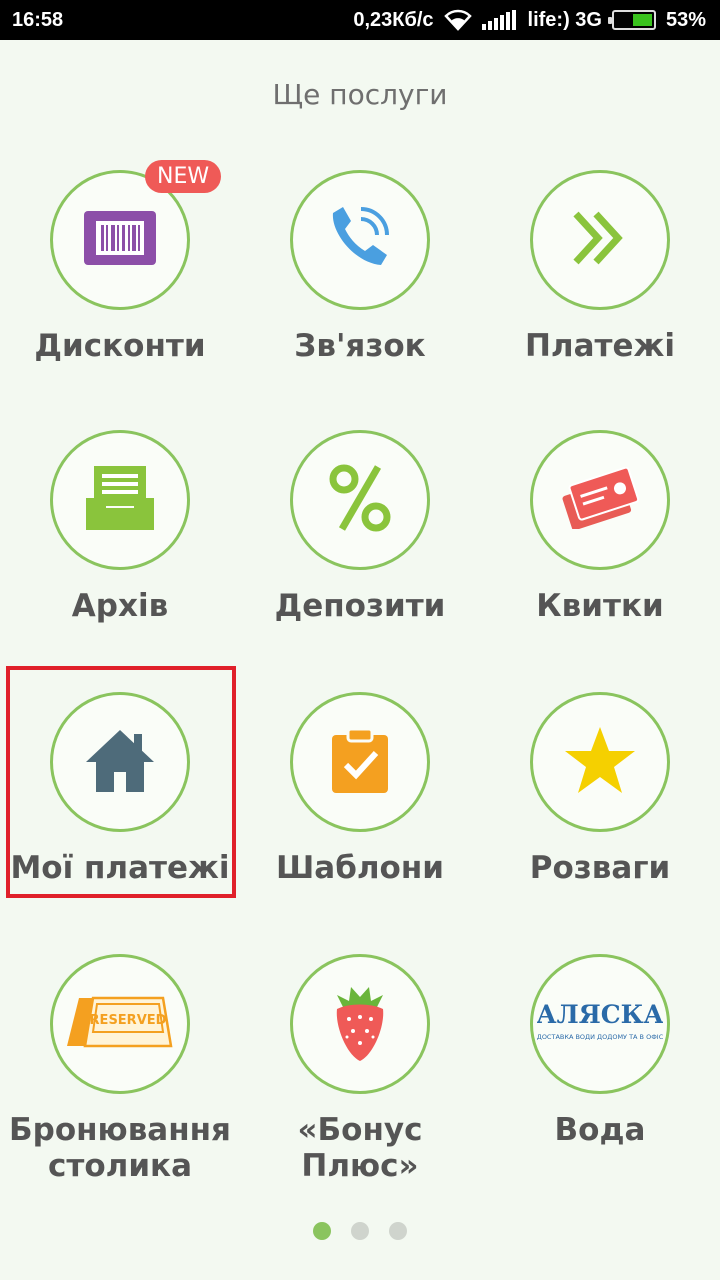 This screenshot has width=720, height=1280. I want to click on tile-label: Депозити, so click(360, 606).